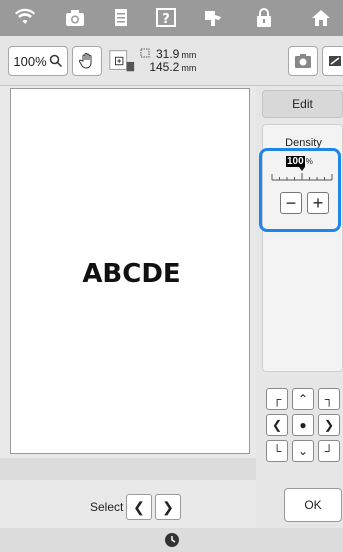 The image size is (343, 552). I want to click on status-bar: ?, so click(171, 18).